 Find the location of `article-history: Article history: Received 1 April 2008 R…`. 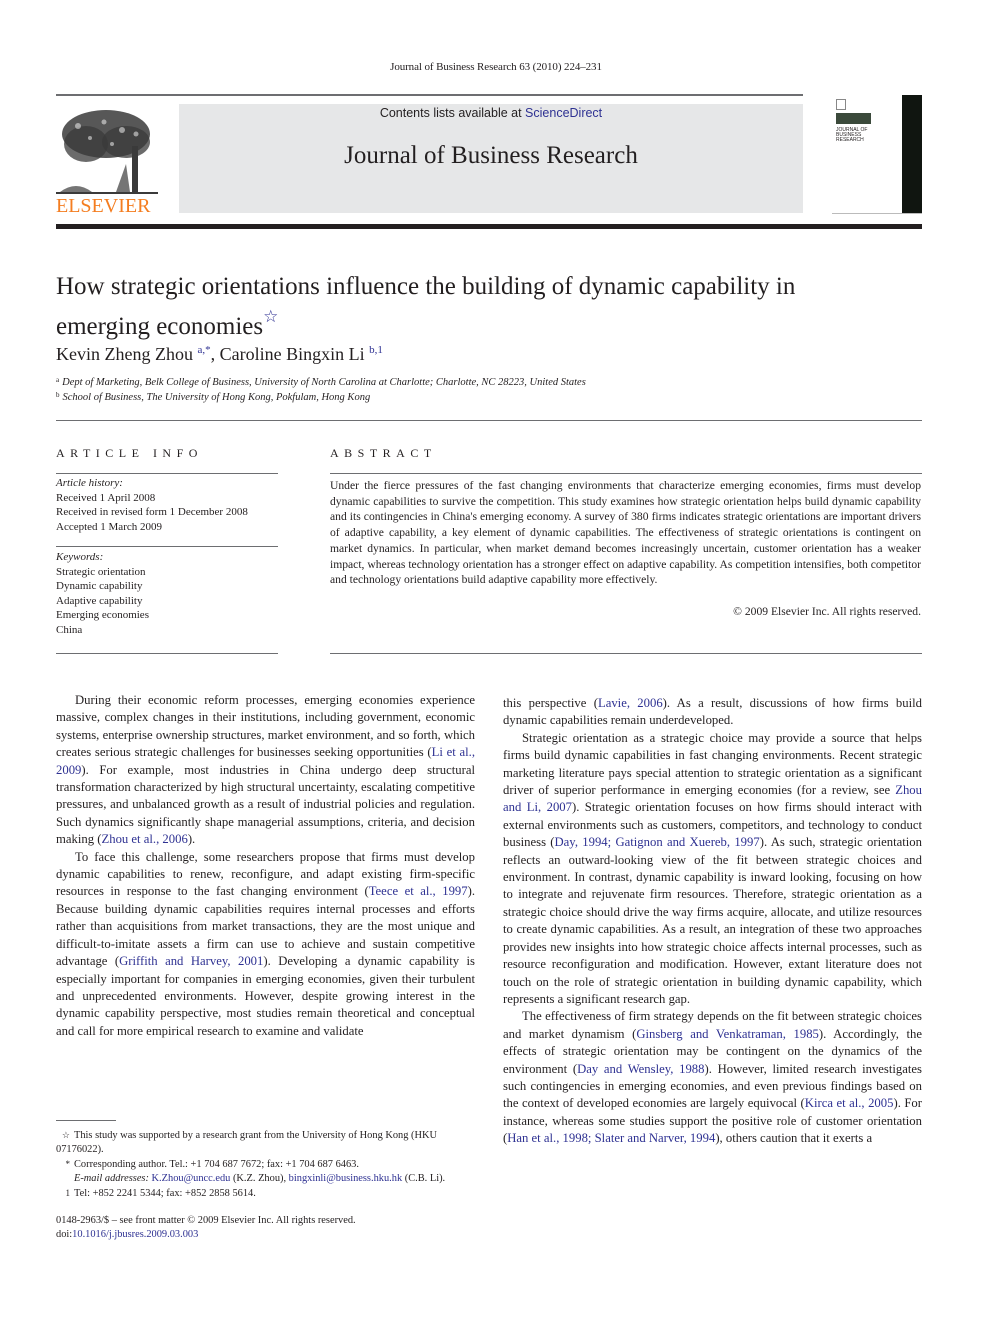

article-history: Article history: Received 1 April 2008 R… is located at coordinates (171, 505).